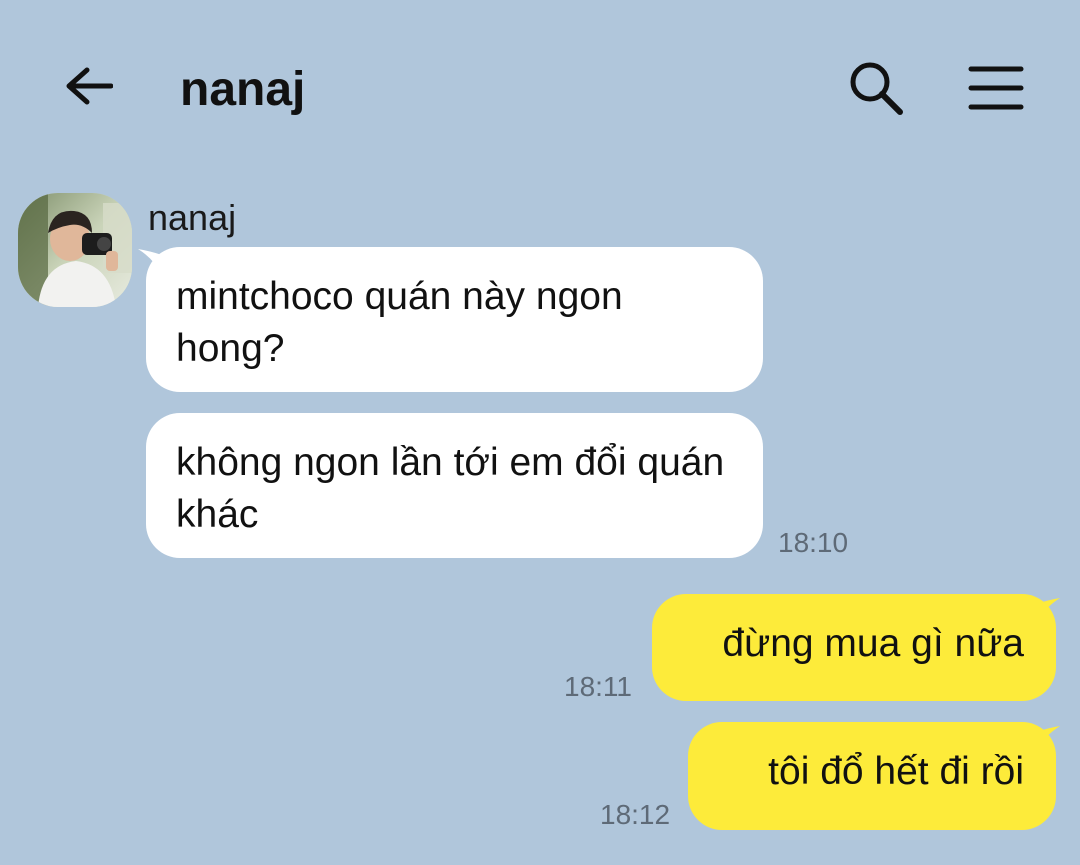  Describe the element at coordinates (454, 319) in the screenshot. I see `message-bubble-incoming: mintchoco quán này ngon hong?` at that location.